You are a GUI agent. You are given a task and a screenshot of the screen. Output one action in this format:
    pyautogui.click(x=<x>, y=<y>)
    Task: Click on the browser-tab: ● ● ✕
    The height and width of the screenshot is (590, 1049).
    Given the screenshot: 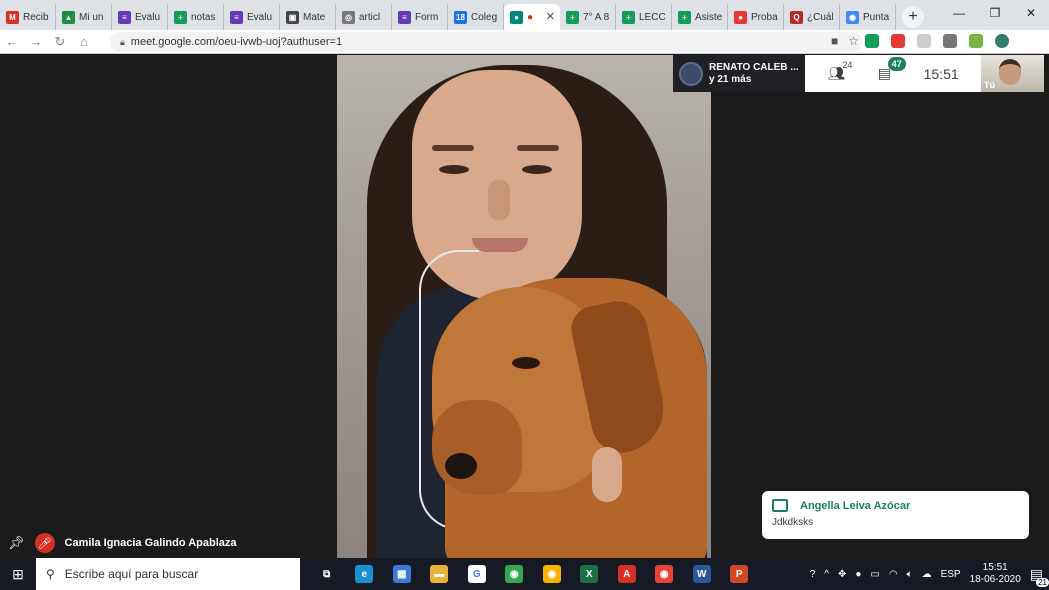 What is the action you would take?
    pyautogui.click(x=532, y=17)
    